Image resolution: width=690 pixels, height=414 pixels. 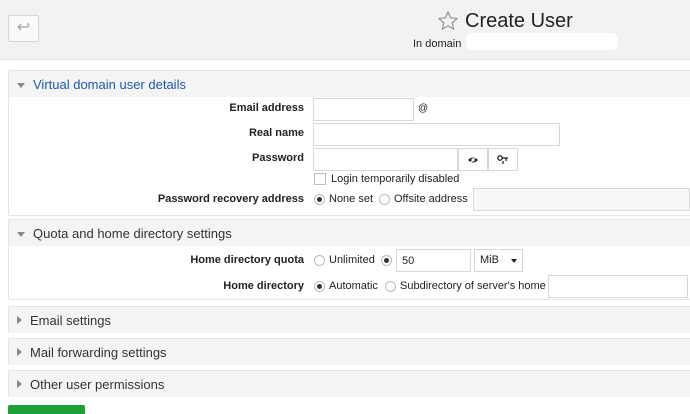 I want to click on section-header-email-settings: Email settings, so click(x=349, y=320).